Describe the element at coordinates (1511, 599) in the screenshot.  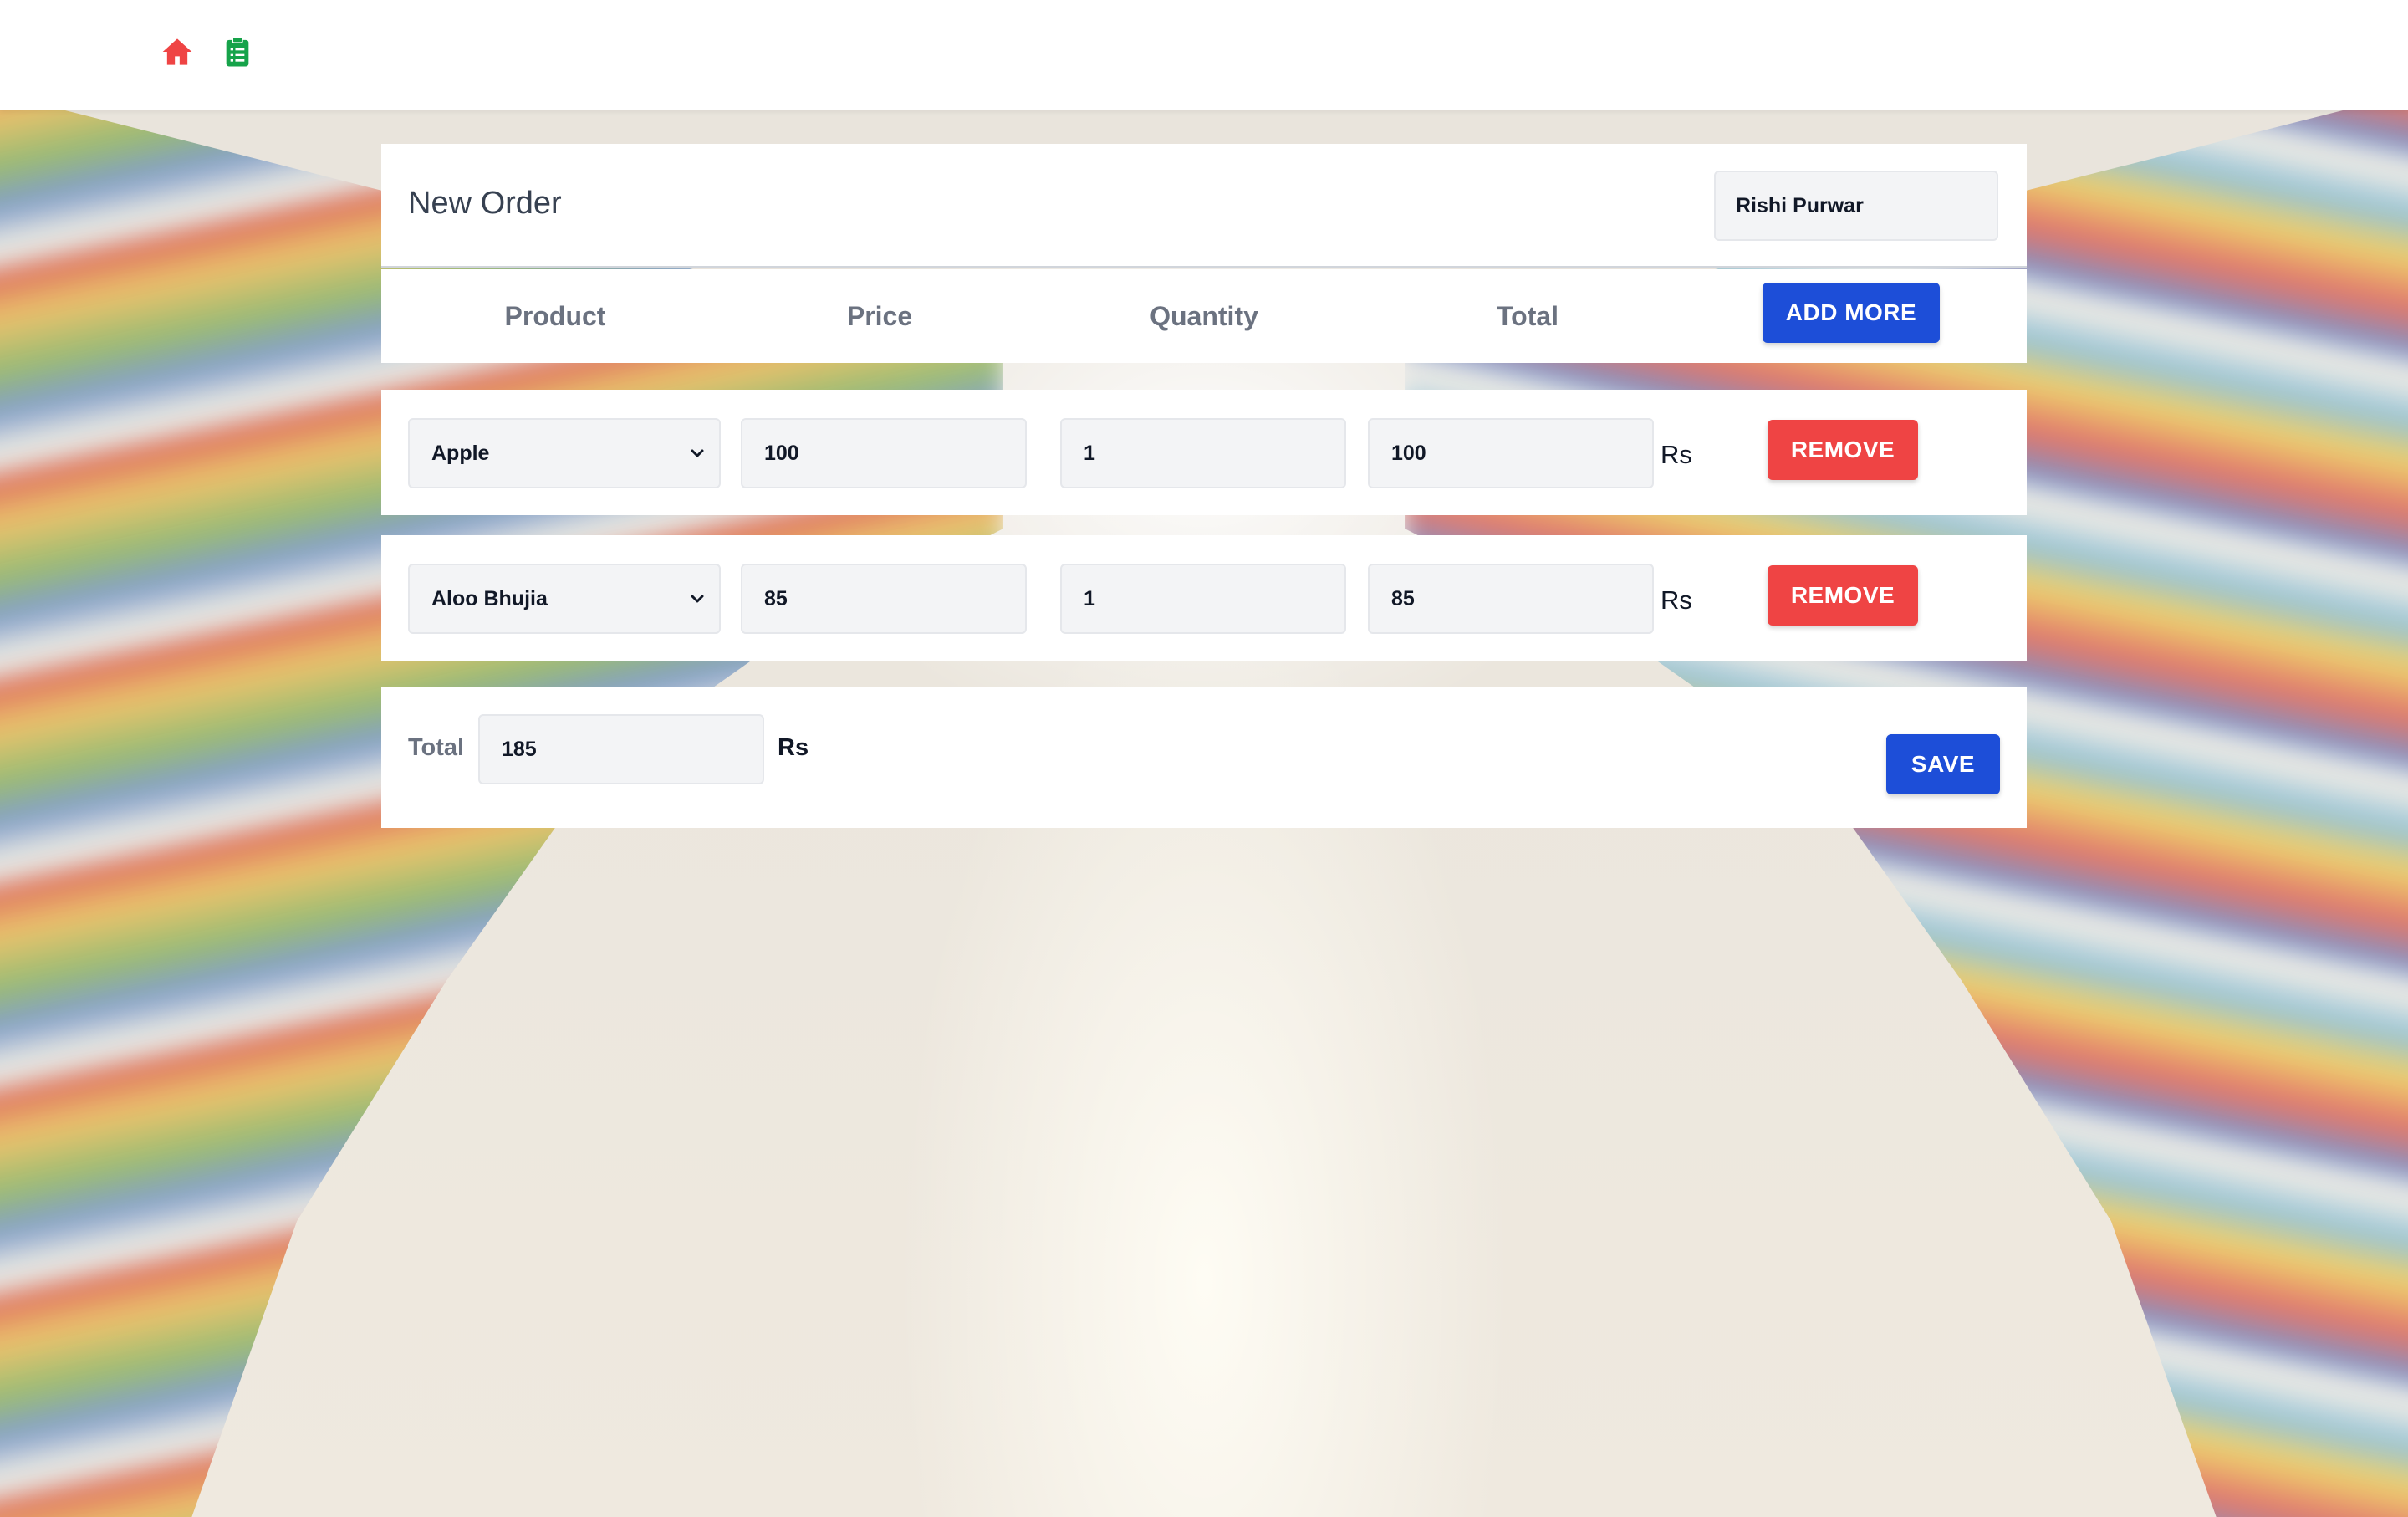
I see `line-total-field: 85` at that location.